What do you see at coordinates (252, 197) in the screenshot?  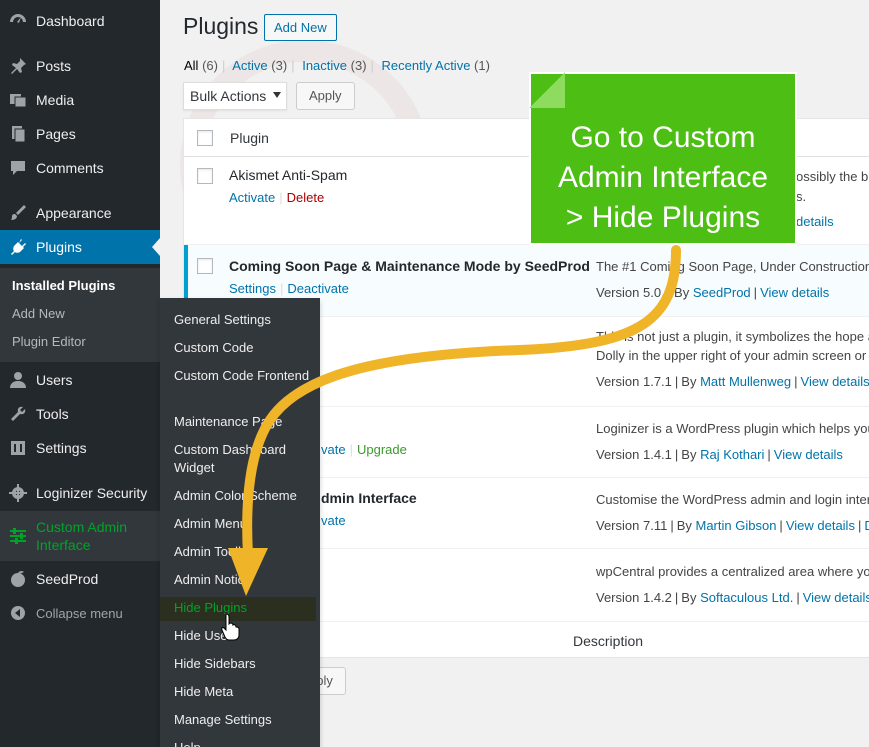 I see `activate-link: Activate` at bounding box center [252, 197].